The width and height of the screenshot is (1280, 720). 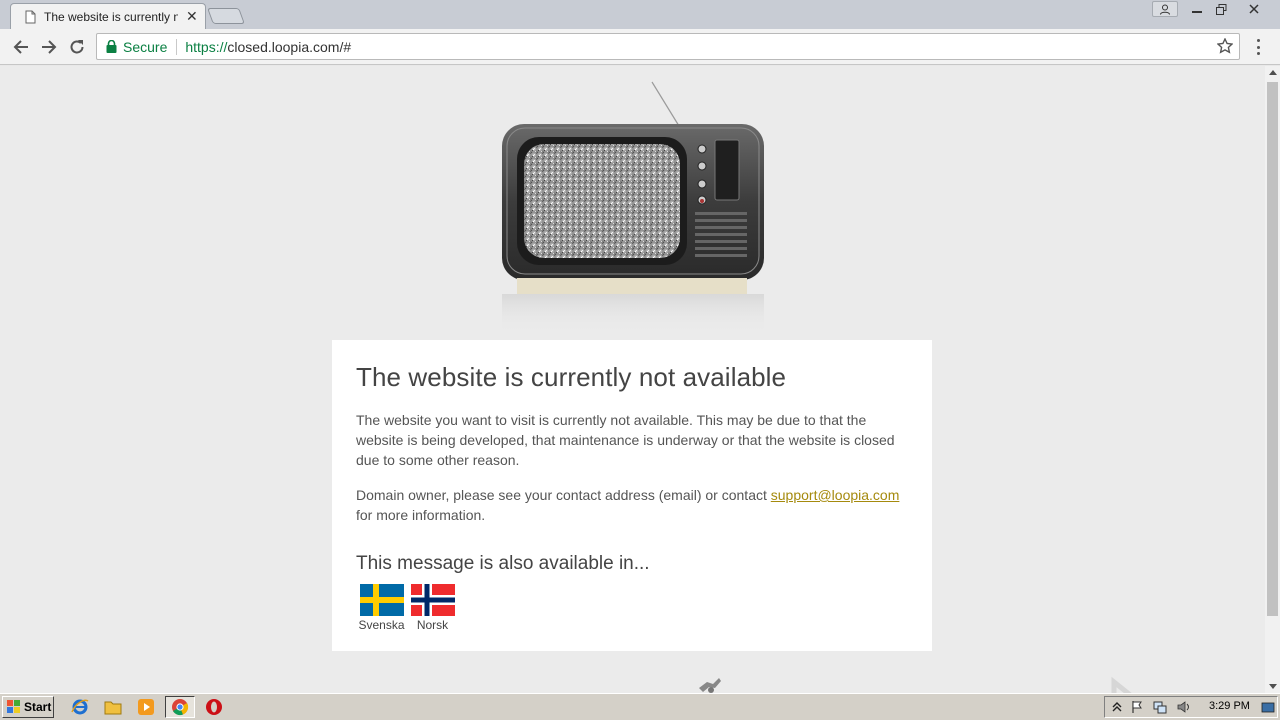 I want to click on url-host: closed.loopia.com/#, so click(x=289, y=46).